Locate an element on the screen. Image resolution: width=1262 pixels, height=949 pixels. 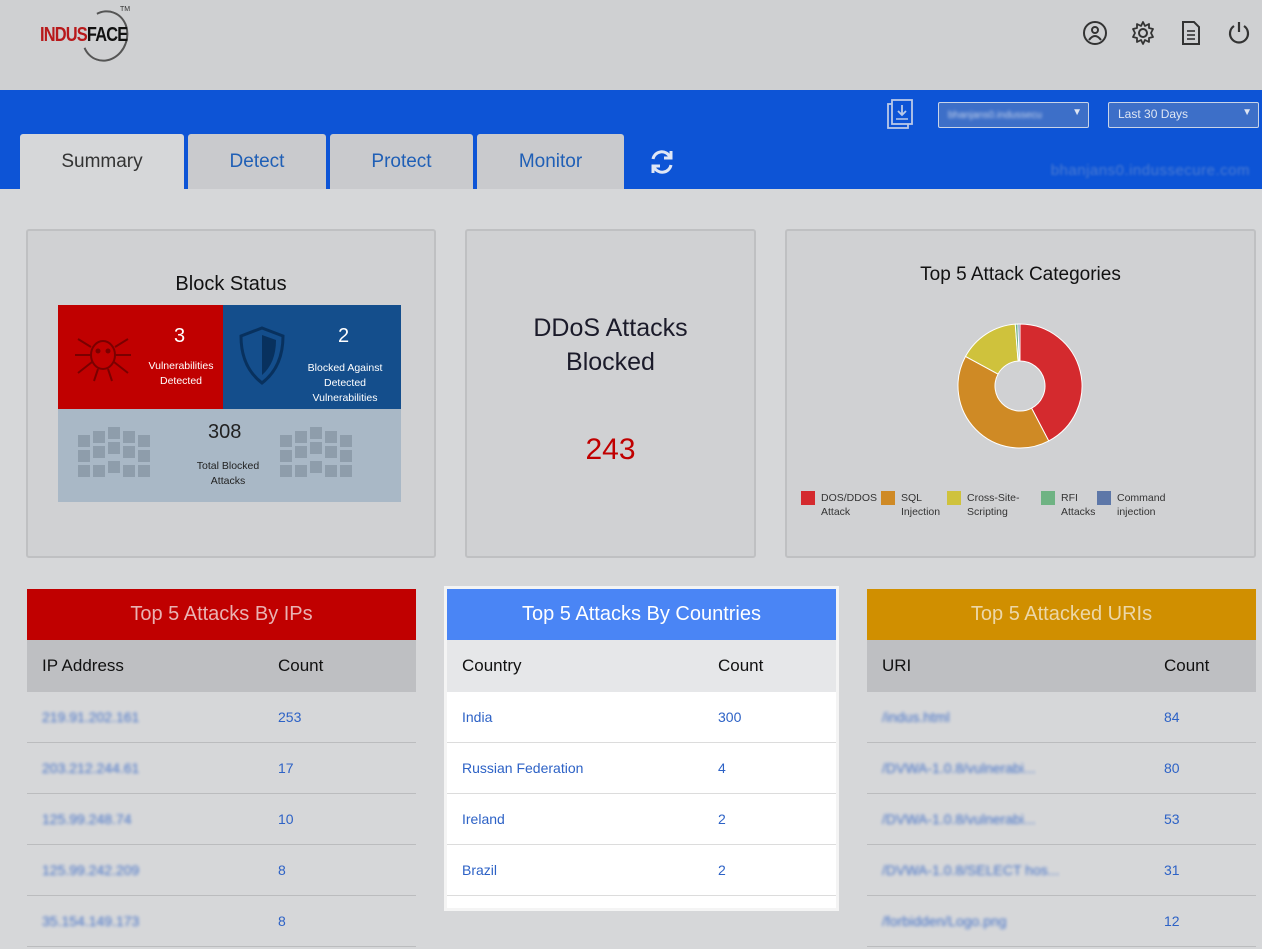
indusface-logo: TM INDUSFACE is located at coordinates (88, 36).